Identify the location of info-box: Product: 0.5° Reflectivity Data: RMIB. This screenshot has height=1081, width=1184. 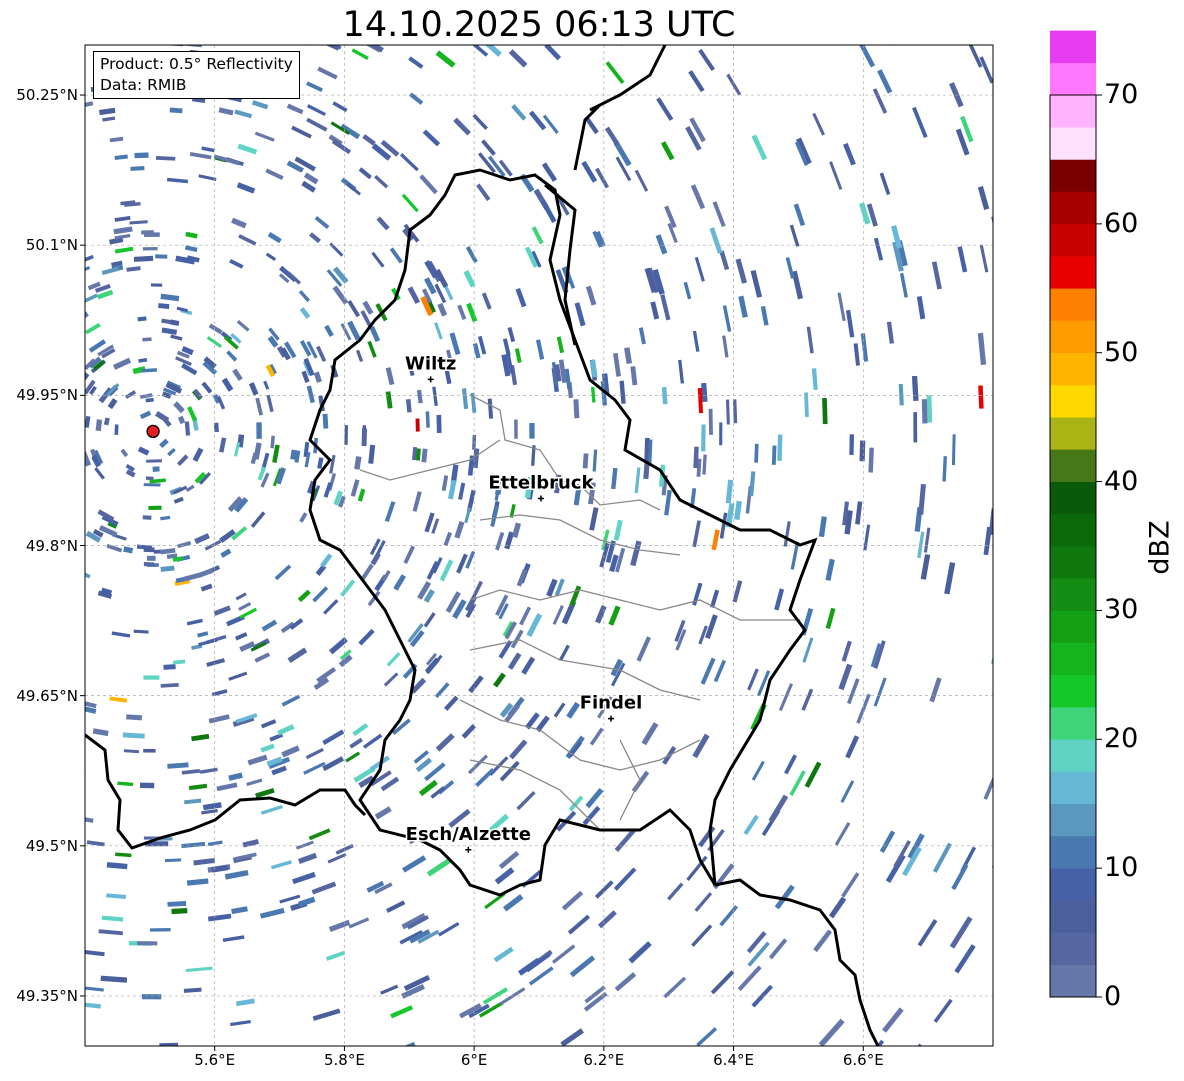
(196, 75).